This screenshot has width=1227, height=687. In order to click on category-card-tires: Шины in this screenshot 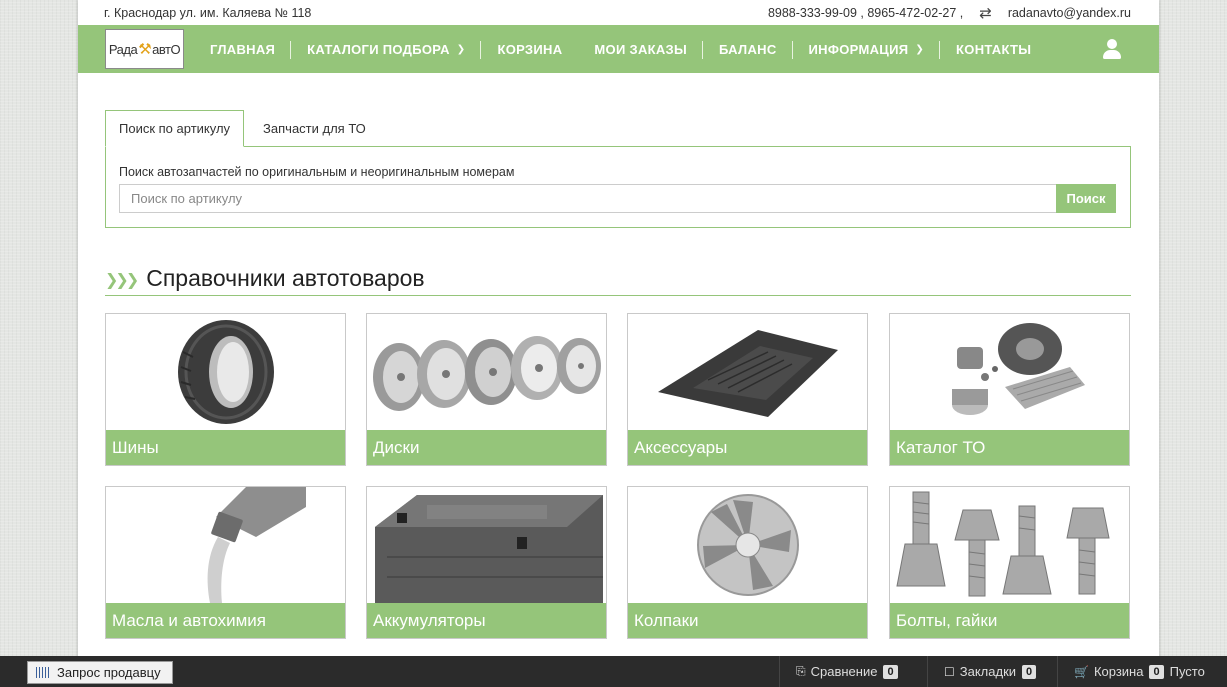, I will do `click(225, 389)`.